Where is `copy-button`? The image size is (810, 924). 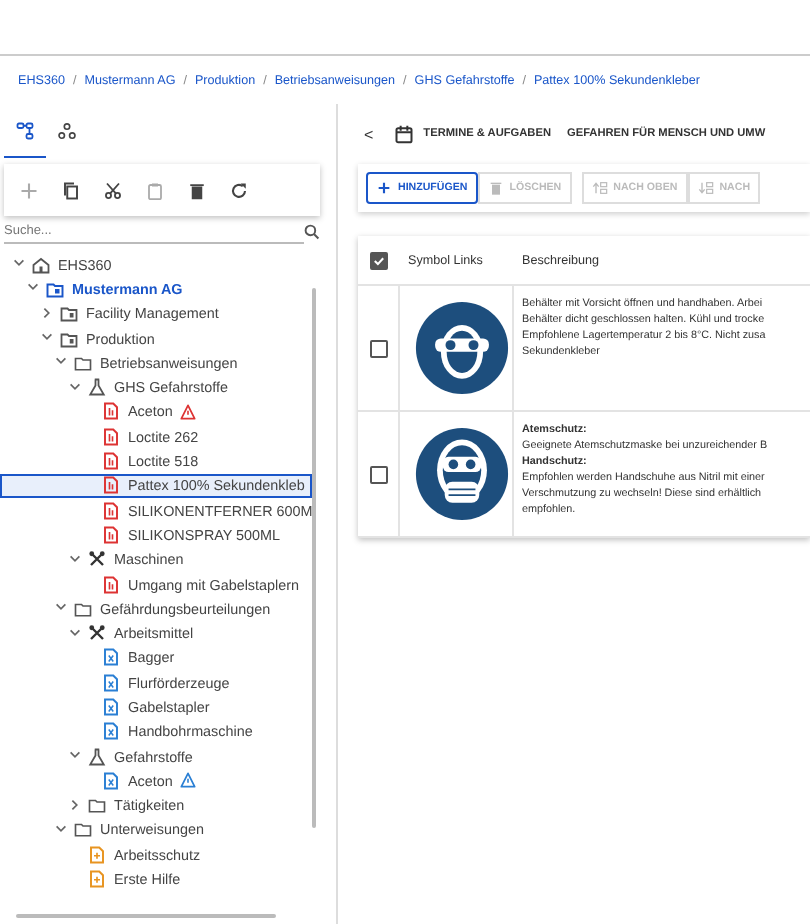 copy-button is located at coordinates (71, 190).